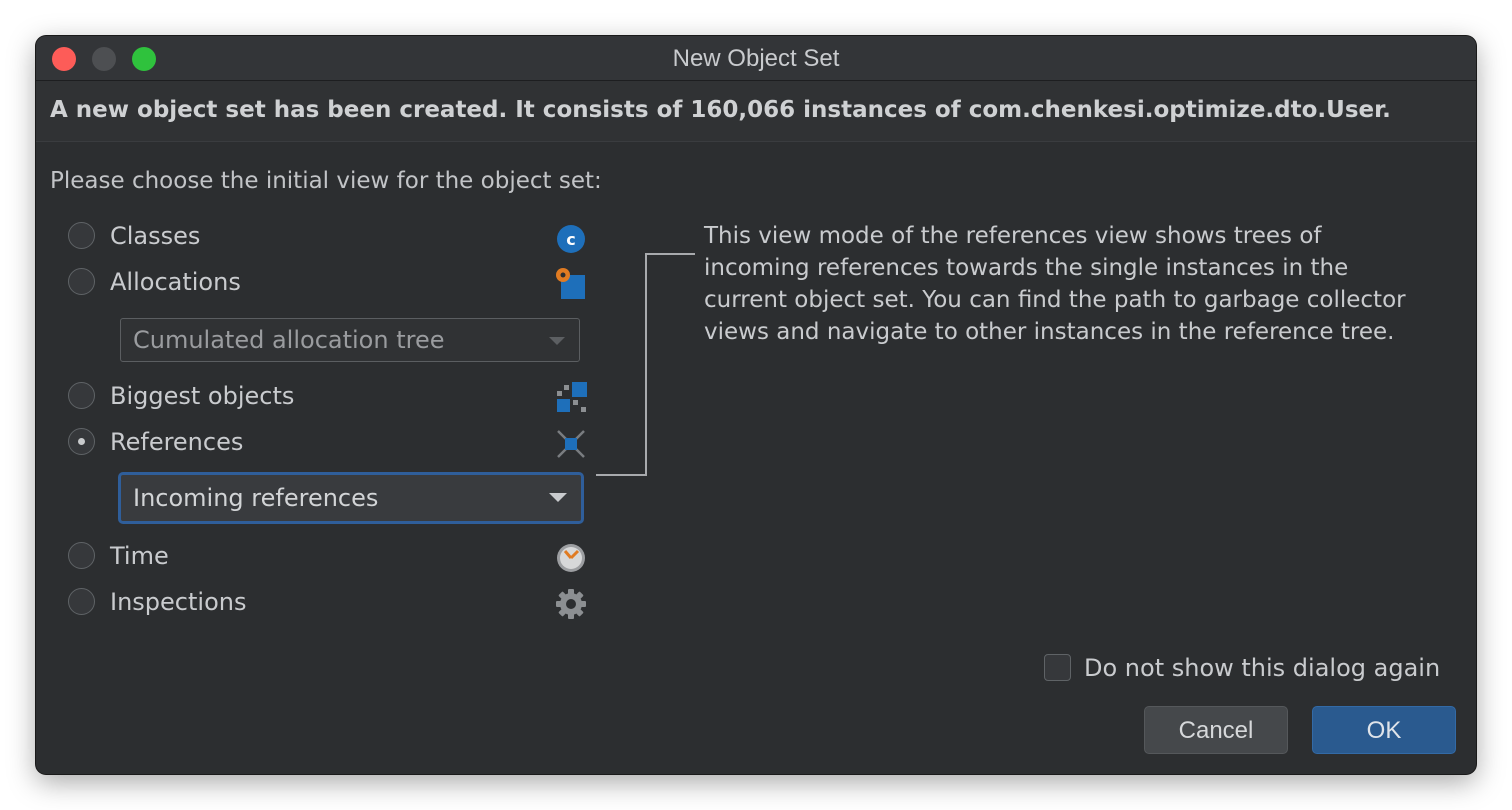 The width and height of the screenshot is (1512, 810). What do you see at coordinates (571, 558) in the screenshot?
I see `clock-icon` at bounding box center [571, 558].